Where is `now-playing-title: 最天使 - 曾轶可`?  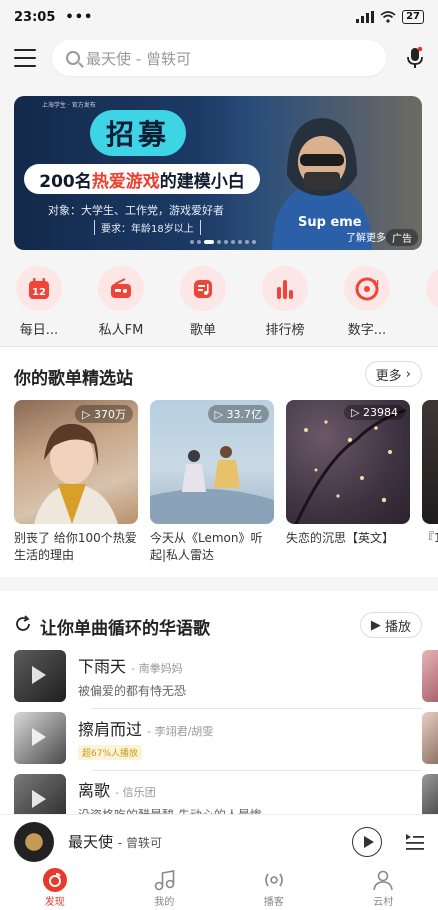
now-playing-title: 最天使 - 曾轶可 is located at coordinates (115, 842).